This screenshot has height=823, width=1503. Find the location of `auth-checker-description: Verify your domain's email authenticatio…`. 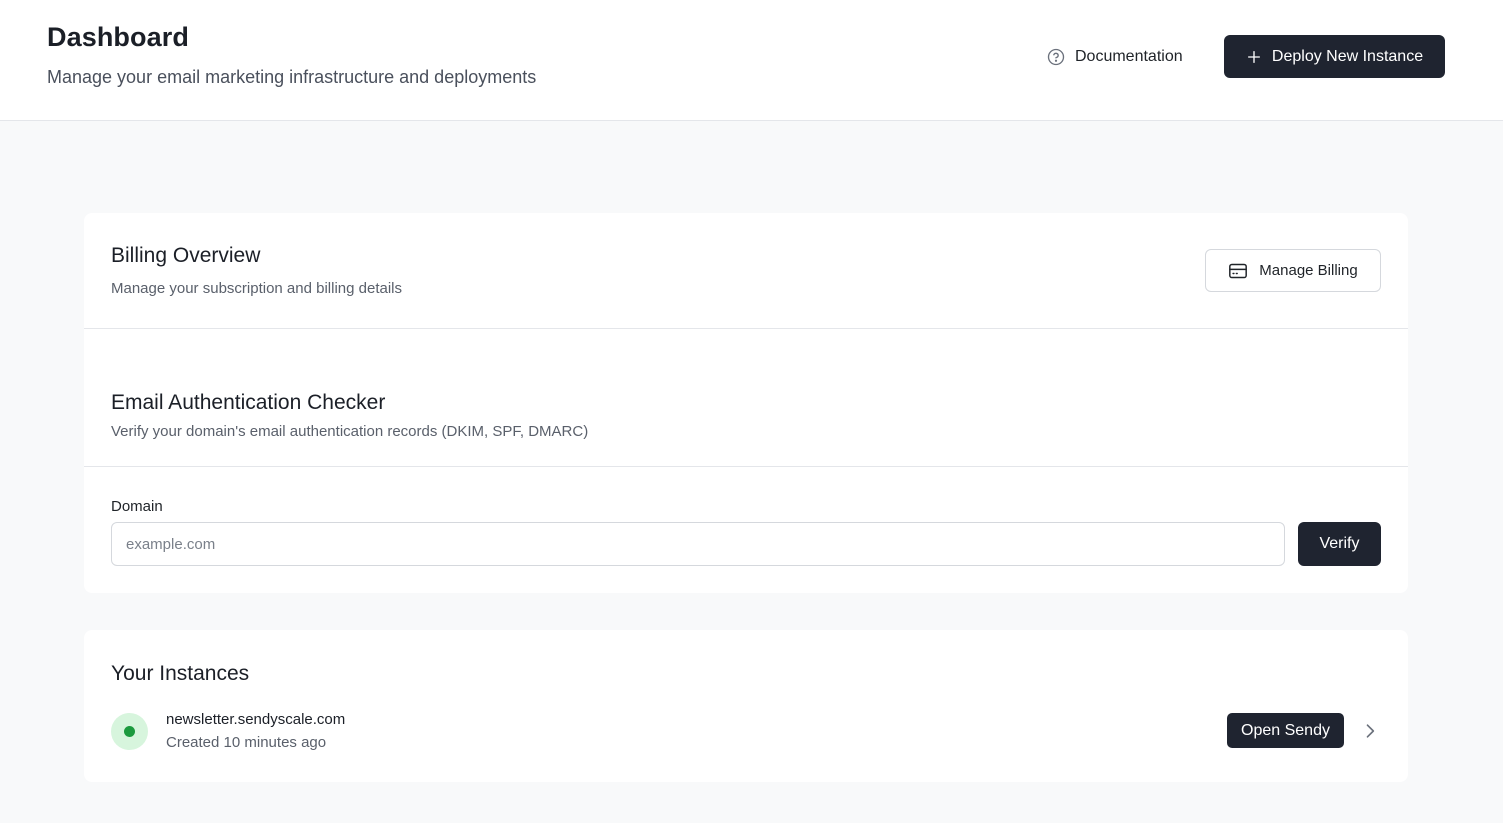

auth-checker-description: Verify your domain's email authenticatio… is located at coordinates (350, 431).